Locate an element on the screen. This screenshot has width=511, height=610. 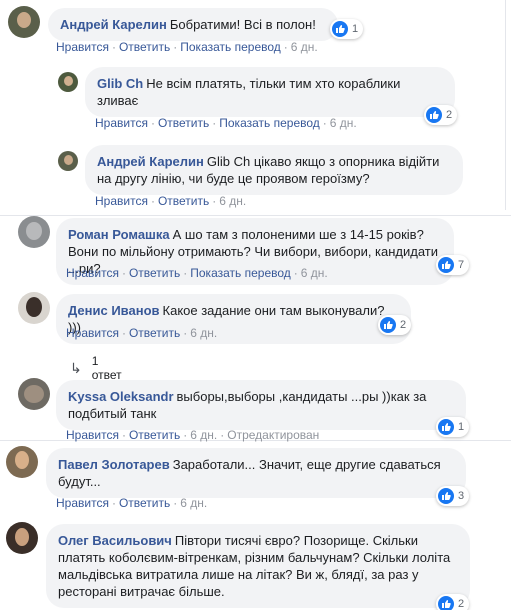
comment-author: Glib Ch is located at coordinates (120, 83).